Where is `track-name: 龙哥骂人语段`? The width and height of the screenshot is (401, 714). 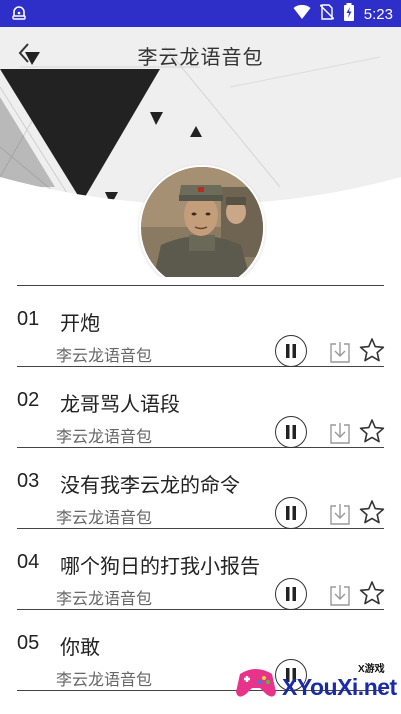 track-name: 龙哥骂人语段 is located at coordinates (120, 405).